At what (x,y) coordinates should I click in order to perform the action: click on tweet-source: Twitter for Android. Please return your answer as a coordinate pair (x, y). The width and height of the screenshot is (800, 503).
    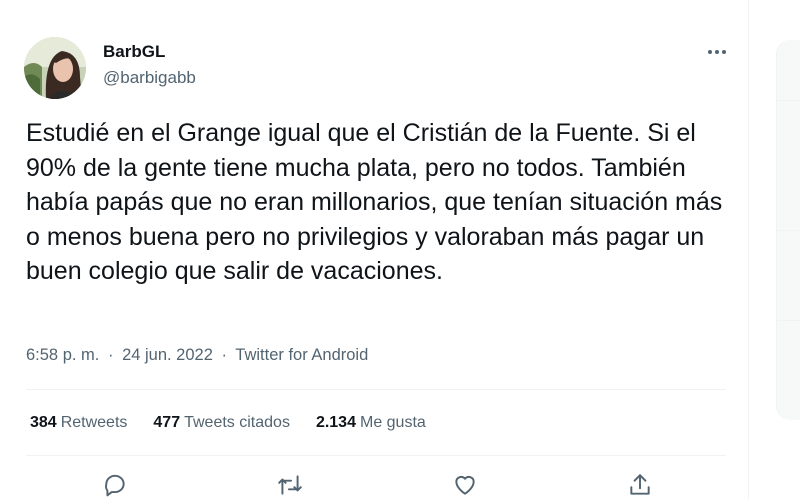
    Looking at the image, I should click on (301, 355).